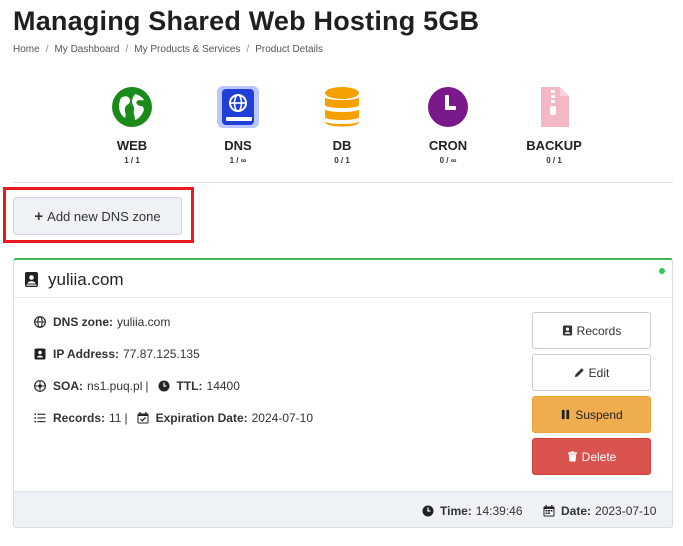 This screenshot has width=683, height=546. I want to click on dns-book-icon, so click(238, 107).